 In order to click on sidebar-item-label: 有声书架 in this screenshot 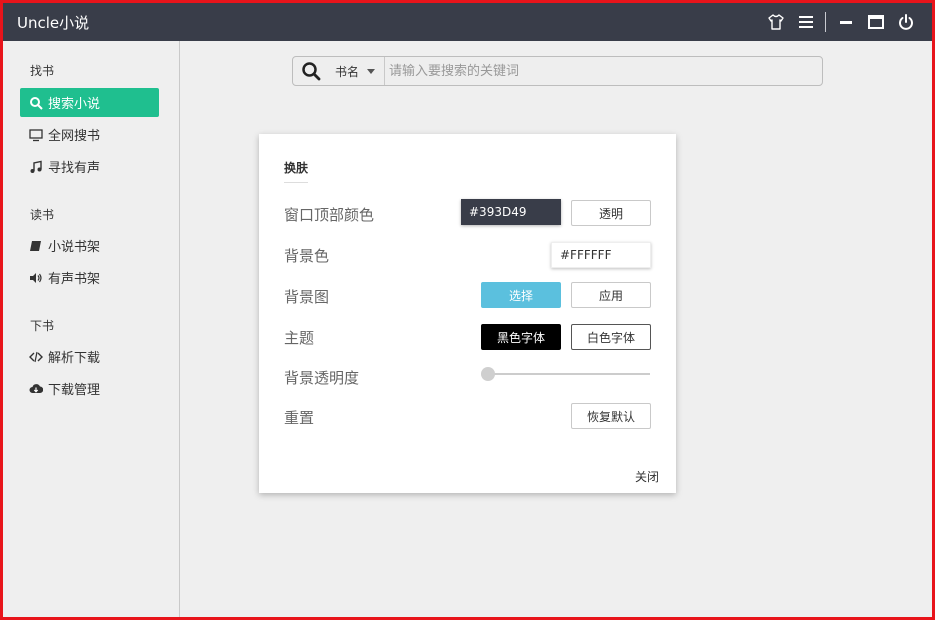, I will do `click(74, 279)`.